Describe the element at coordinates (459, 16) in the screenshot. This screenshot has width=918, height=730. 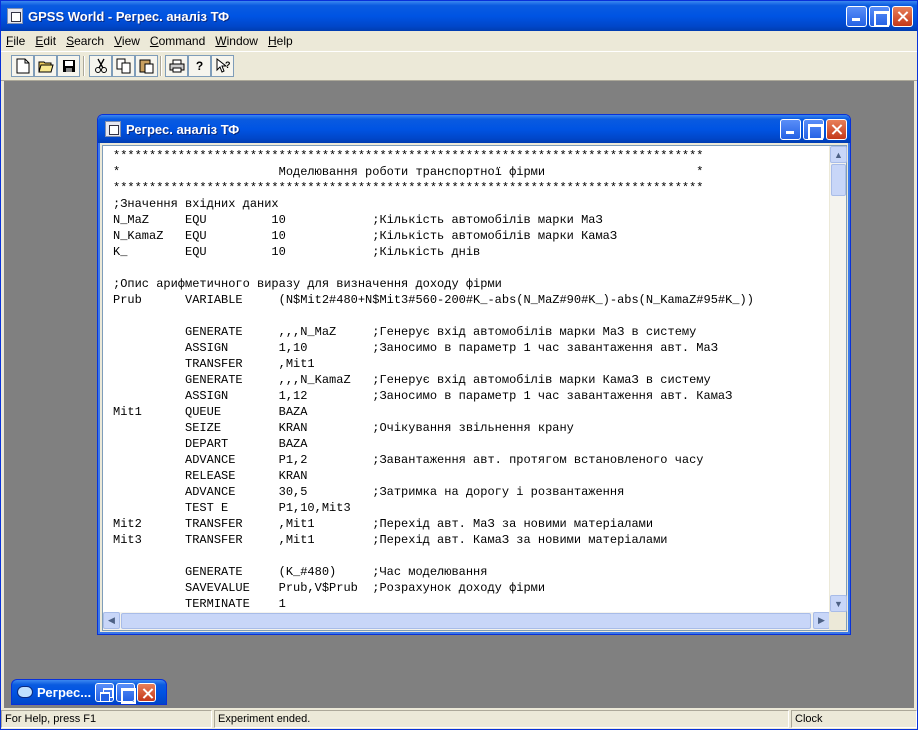
I see `main-title-bar: GPSS World - Регрес. аналіз ТФ` at that location.